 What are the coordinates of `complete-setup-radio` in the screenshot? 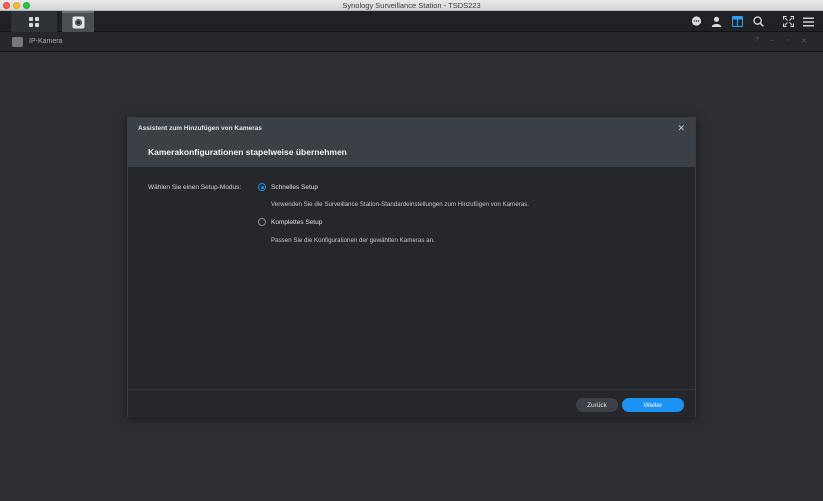 It's located at (262, 222).